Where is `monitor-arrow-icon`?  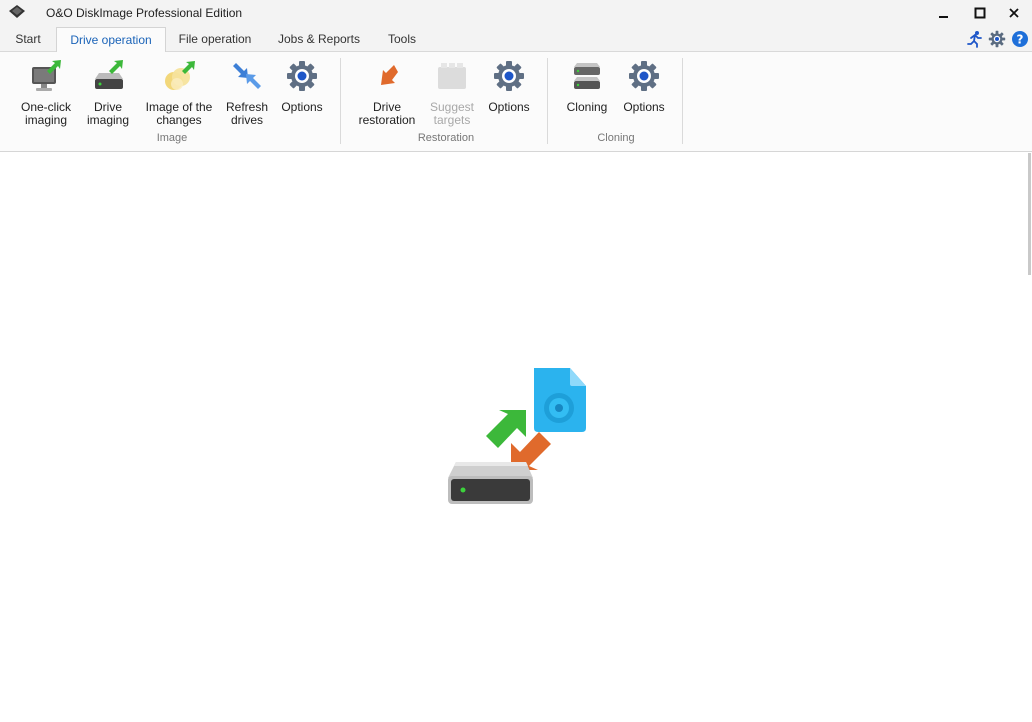
monitor-arrow-icon is located at coordinates (46, 76).